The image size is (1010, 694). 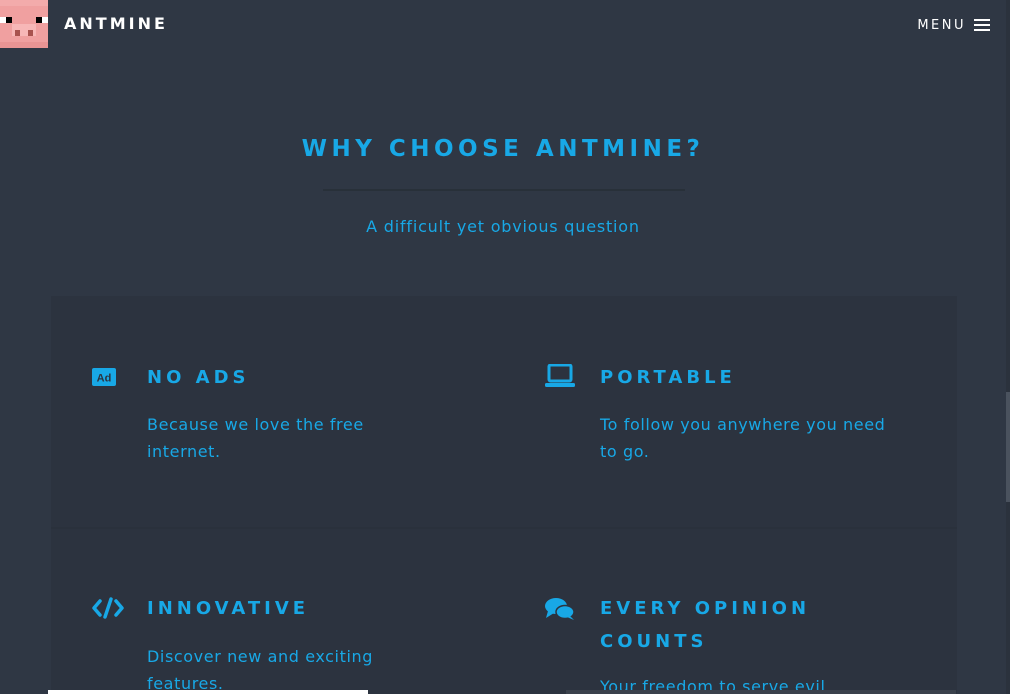 I want to click on title-divider, so click(x=504, y=190).